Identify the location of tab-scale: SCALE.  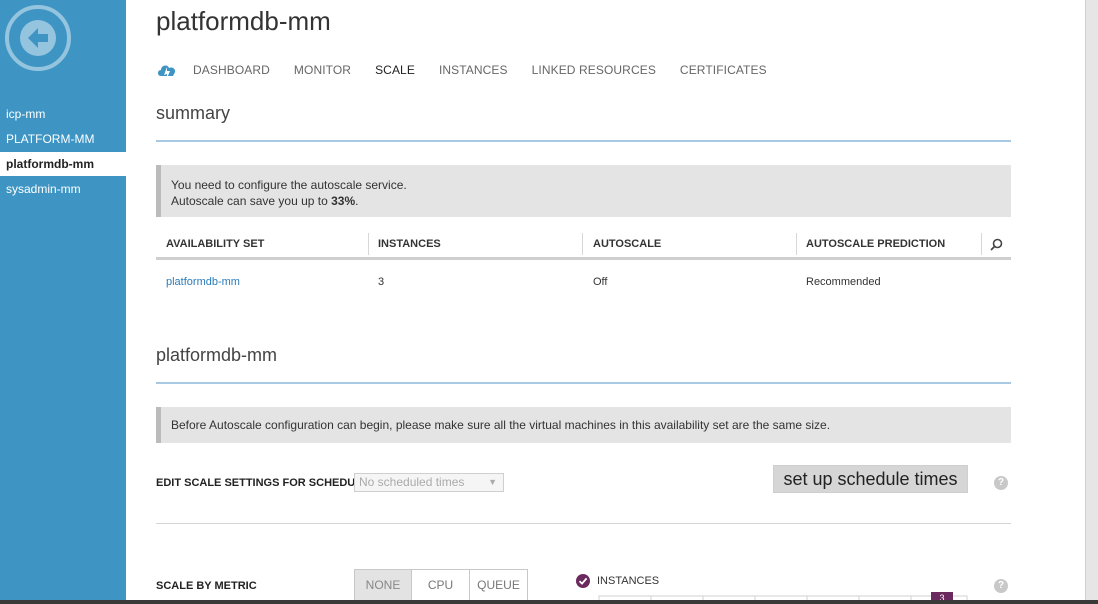
(395, 70).